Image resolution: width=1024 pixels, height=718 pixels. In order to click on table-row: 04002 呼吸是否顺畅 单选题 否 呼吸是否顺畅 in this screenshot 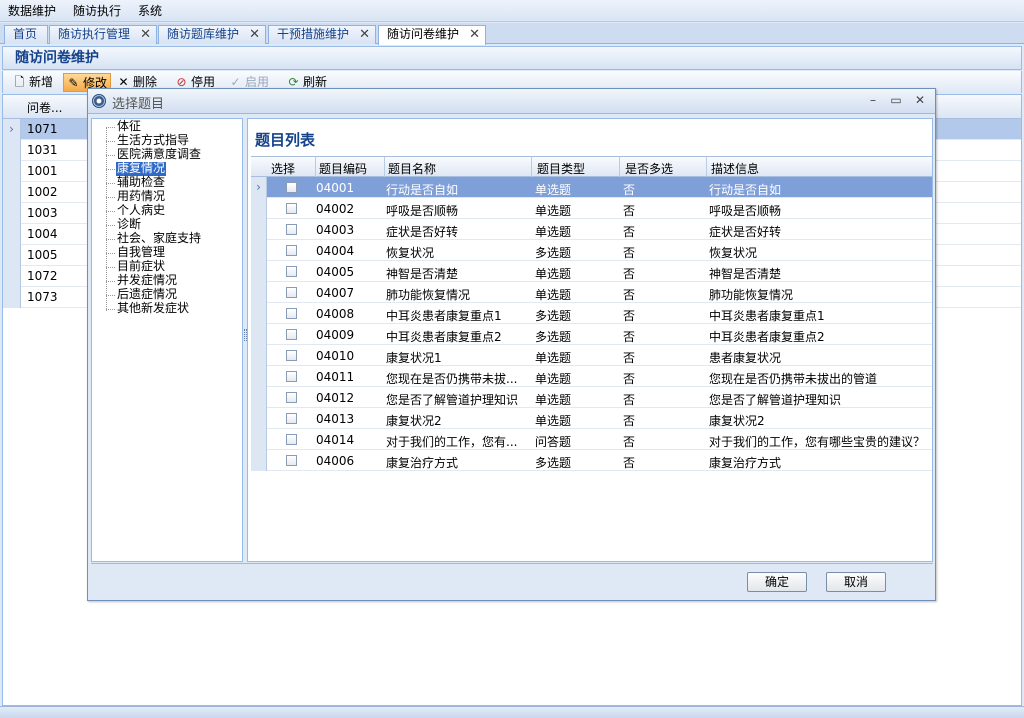, I will do `click(591, 208)`.